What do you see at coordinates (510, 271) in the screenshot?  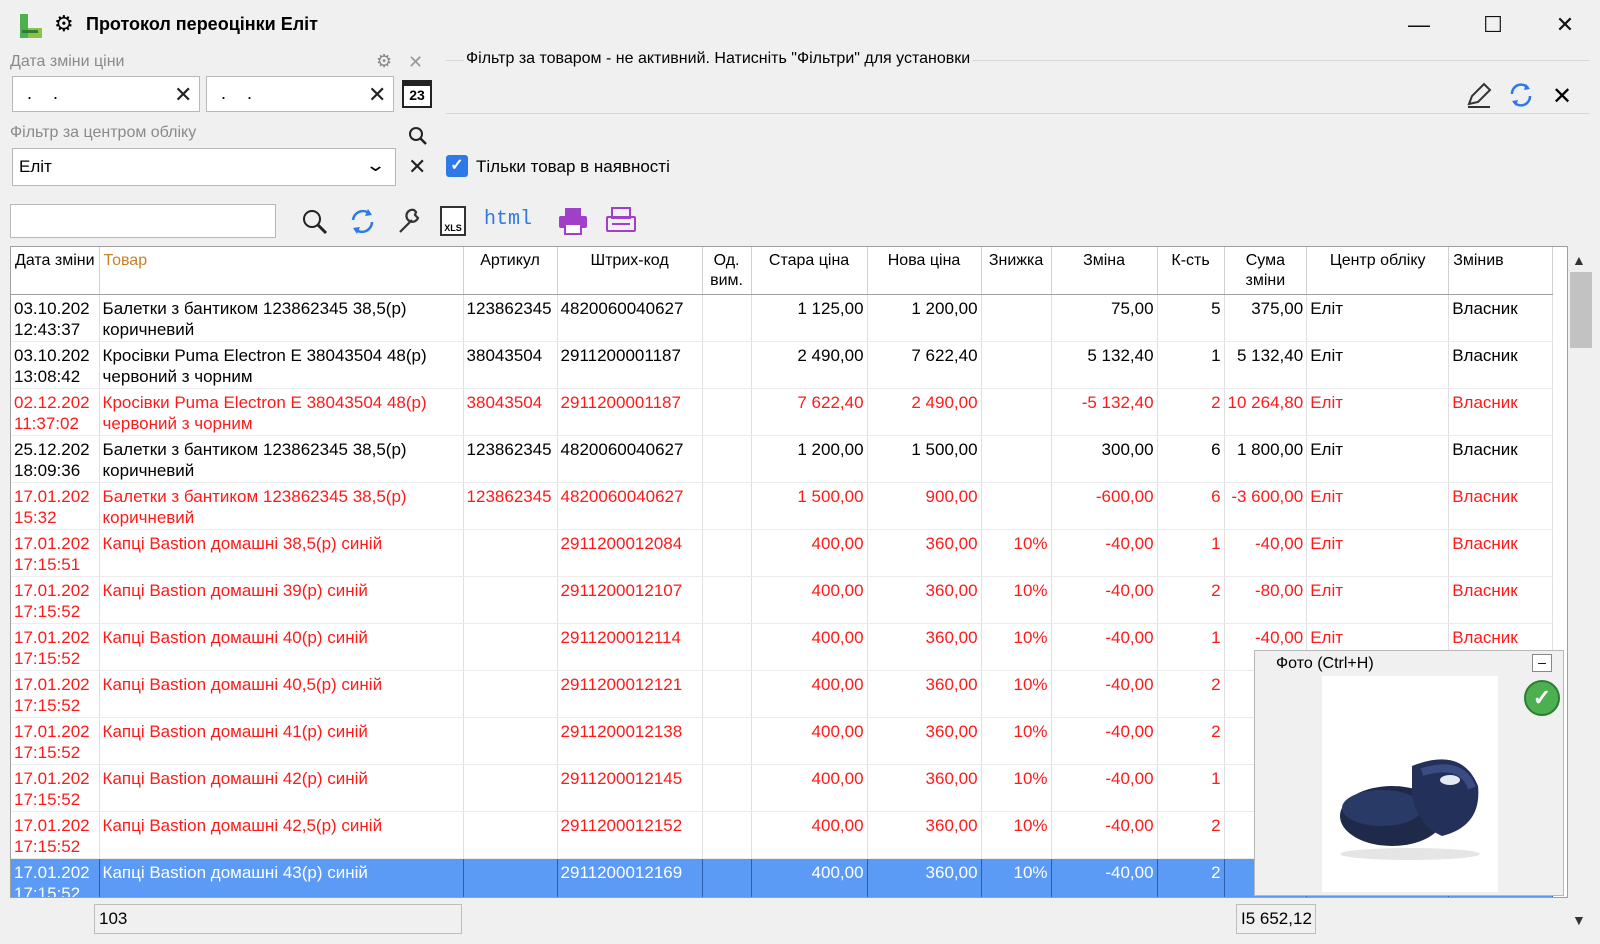 I see `col-header-article: Артикул` at bounding box center [510, 271].